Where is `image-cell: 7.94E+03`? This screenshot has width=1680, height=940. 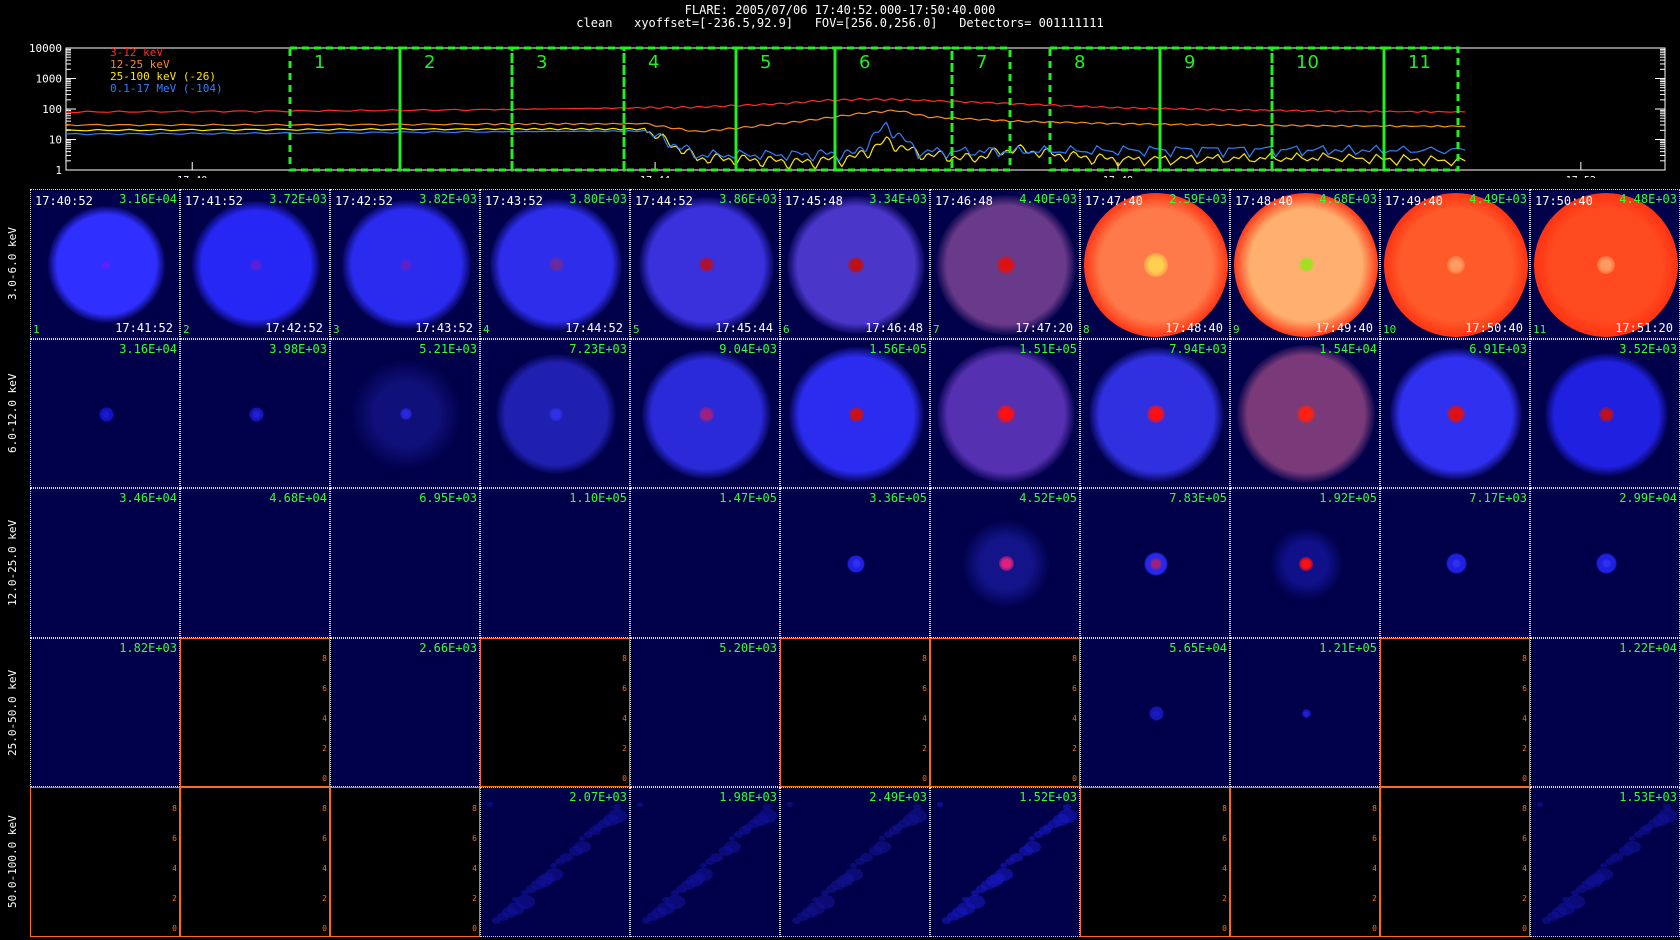
image-cell: 7.94E+03 is located at coordinates (1155, 413).